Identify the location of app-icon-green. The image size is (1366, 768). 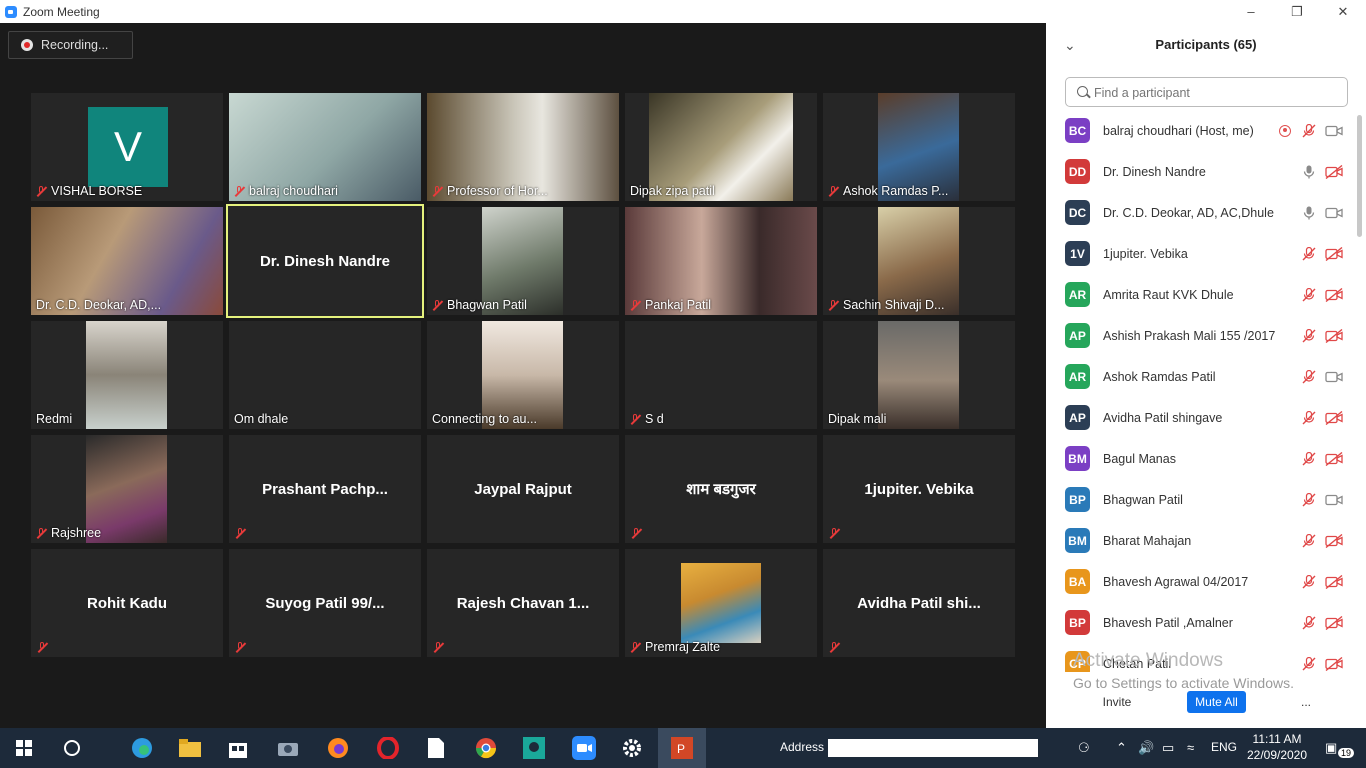
(534, 748).